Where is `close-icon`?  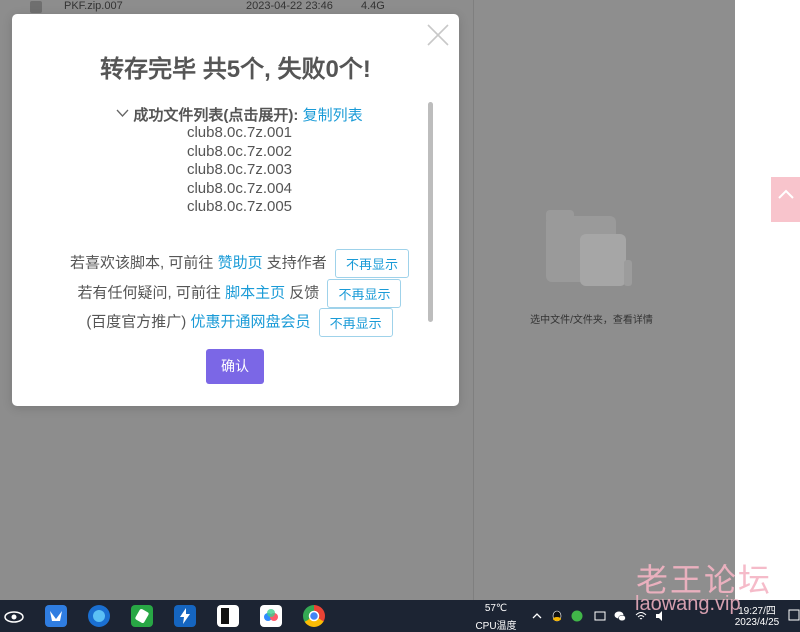
close-icon is located at coordinates (438, 35).